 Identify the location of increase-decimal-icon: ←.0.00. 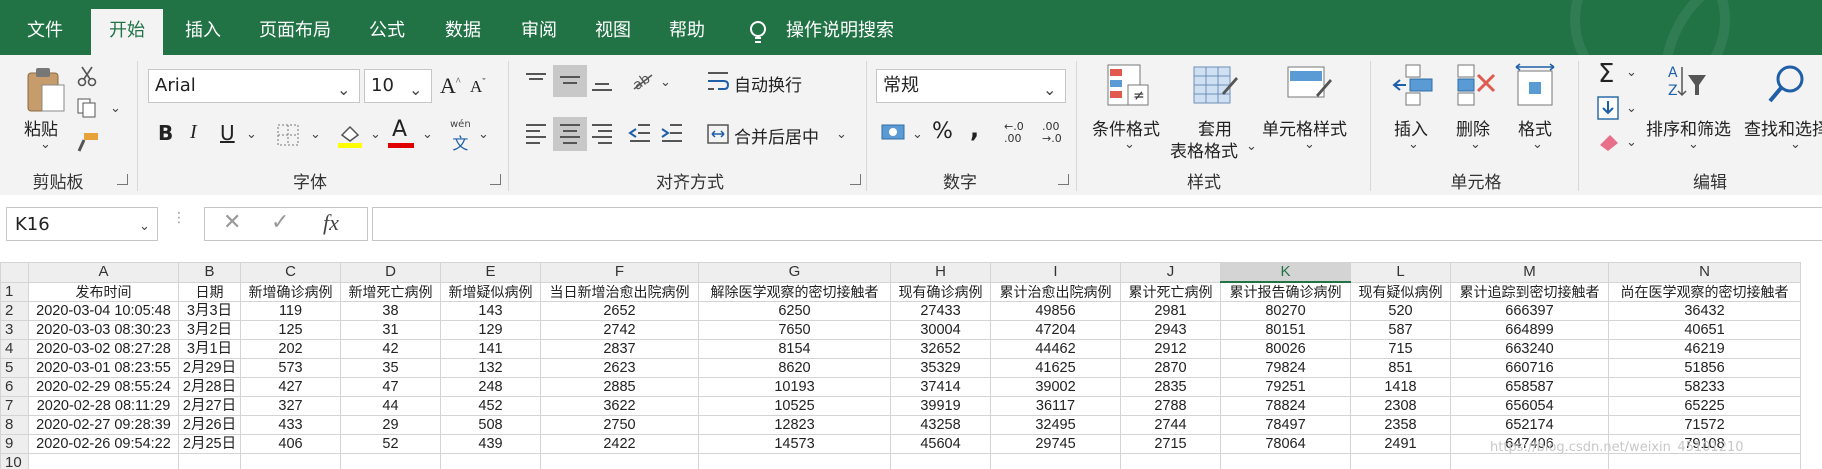
(1014, 133).